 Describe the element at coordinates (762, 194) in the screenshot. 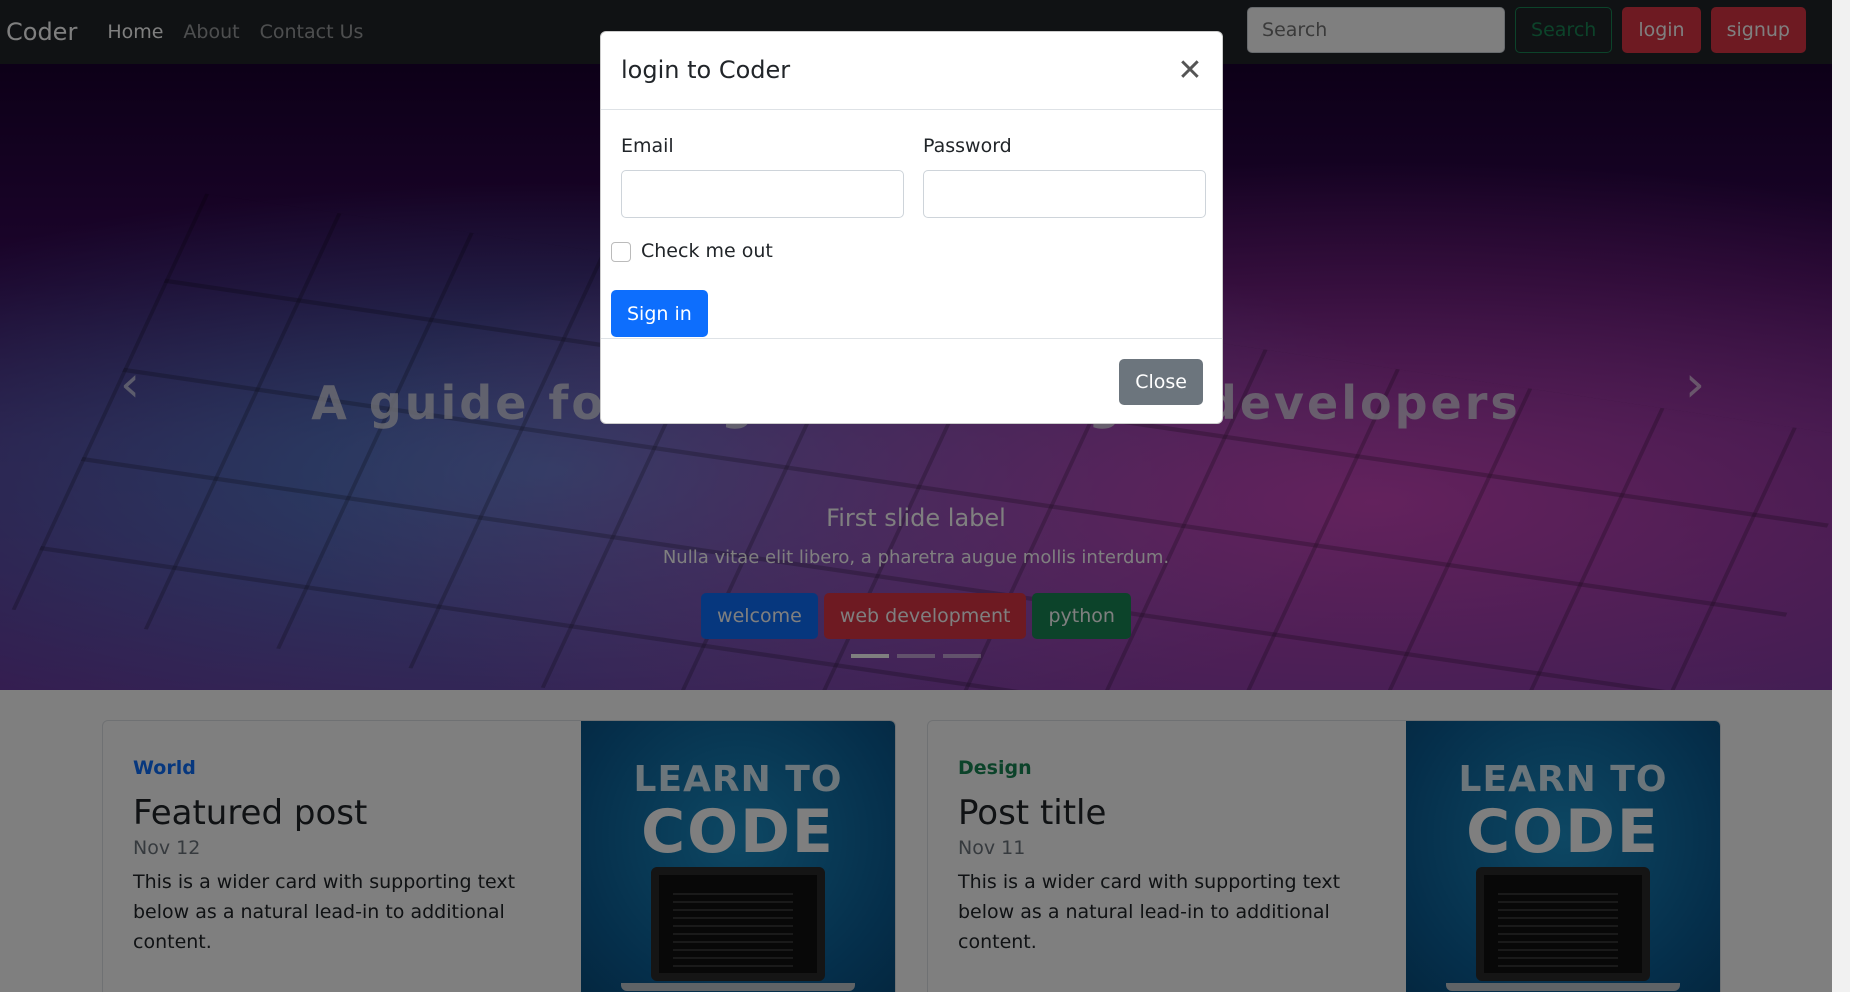

I see `email-field` at that location.